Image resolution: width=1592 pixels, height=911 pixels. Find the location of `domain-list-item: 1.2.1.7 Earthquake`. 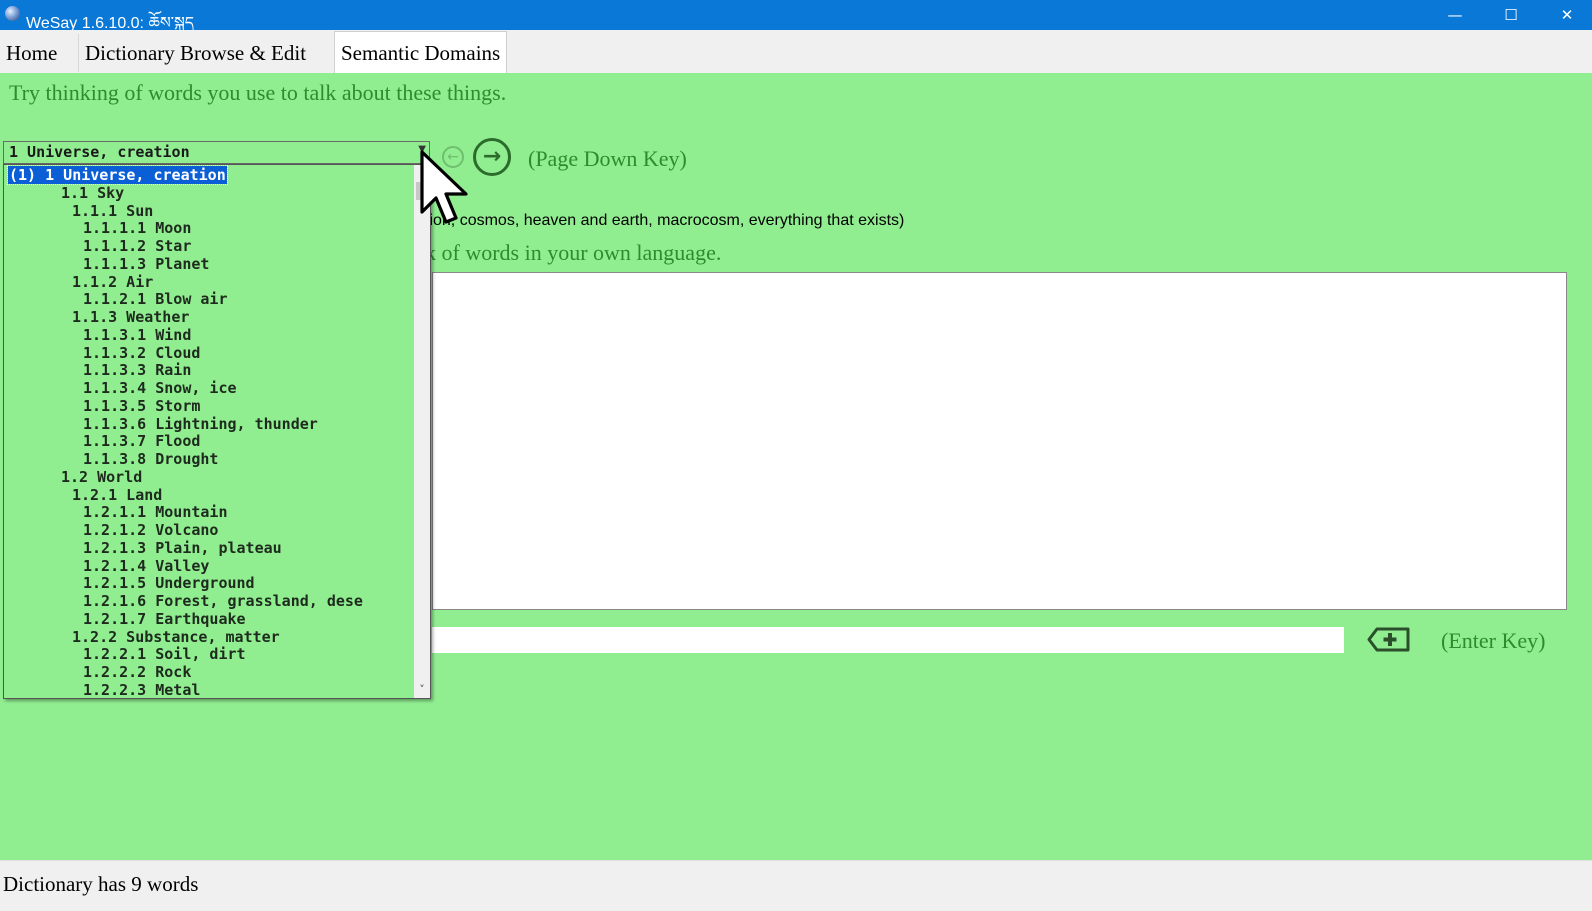

domain-list-item: 1.2.1.7 Earthquake is located at coordinates (164, 619).